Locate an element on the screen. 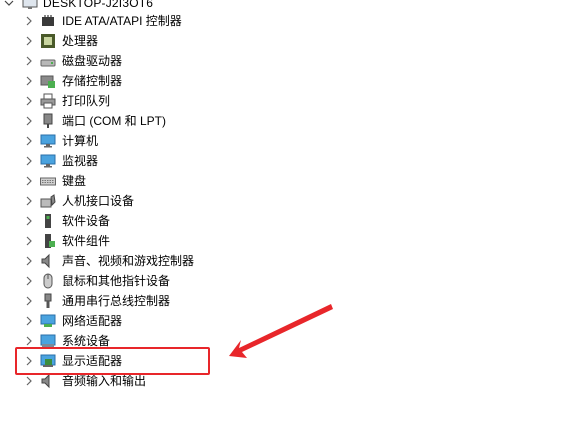 The image size is (562, 445). tree-item-label: 计算机 is located at coordinates (80, 141).